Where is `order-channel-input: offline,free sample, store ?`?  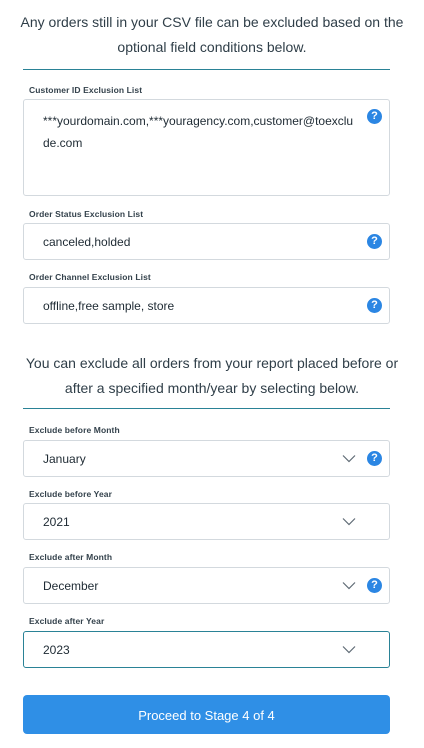 order-channel-input: offline,free sample, store ? is located at coordinates (206, 305).